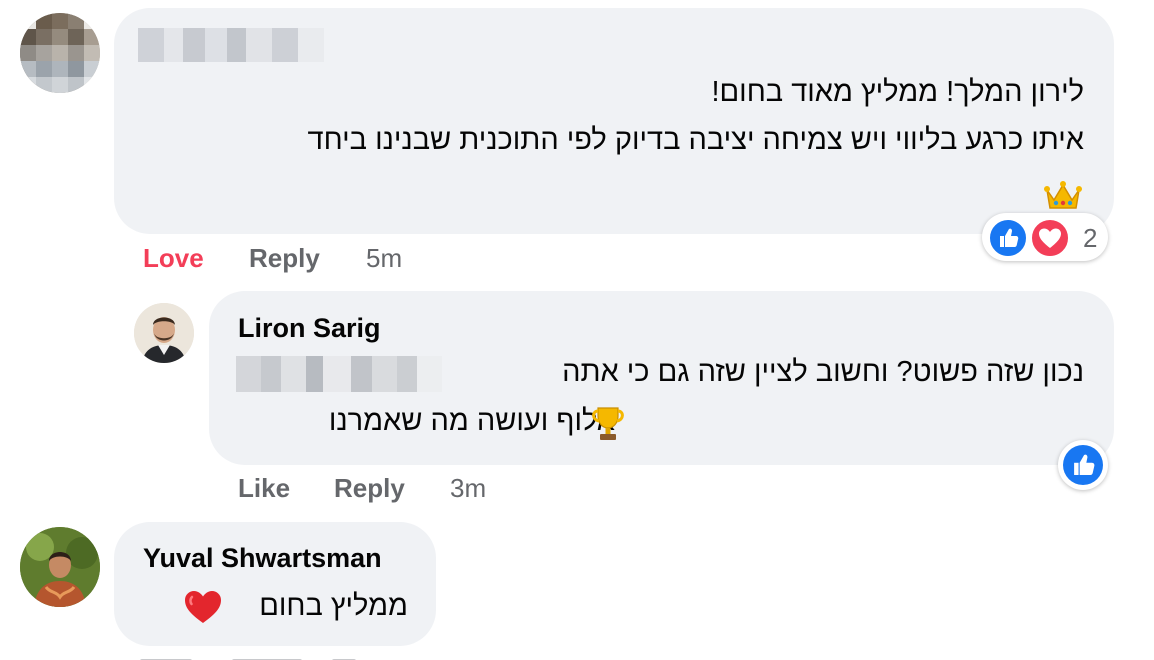 Image resolution: width=1154 pixels, height=660 pixels. What do you see at coordinates (823, 372) in the screenshot?
I see `comment-text-line: נכון שזה פשוט? וחשוב לציין שזה גם כי אתה` at bounding box center [823, 372].